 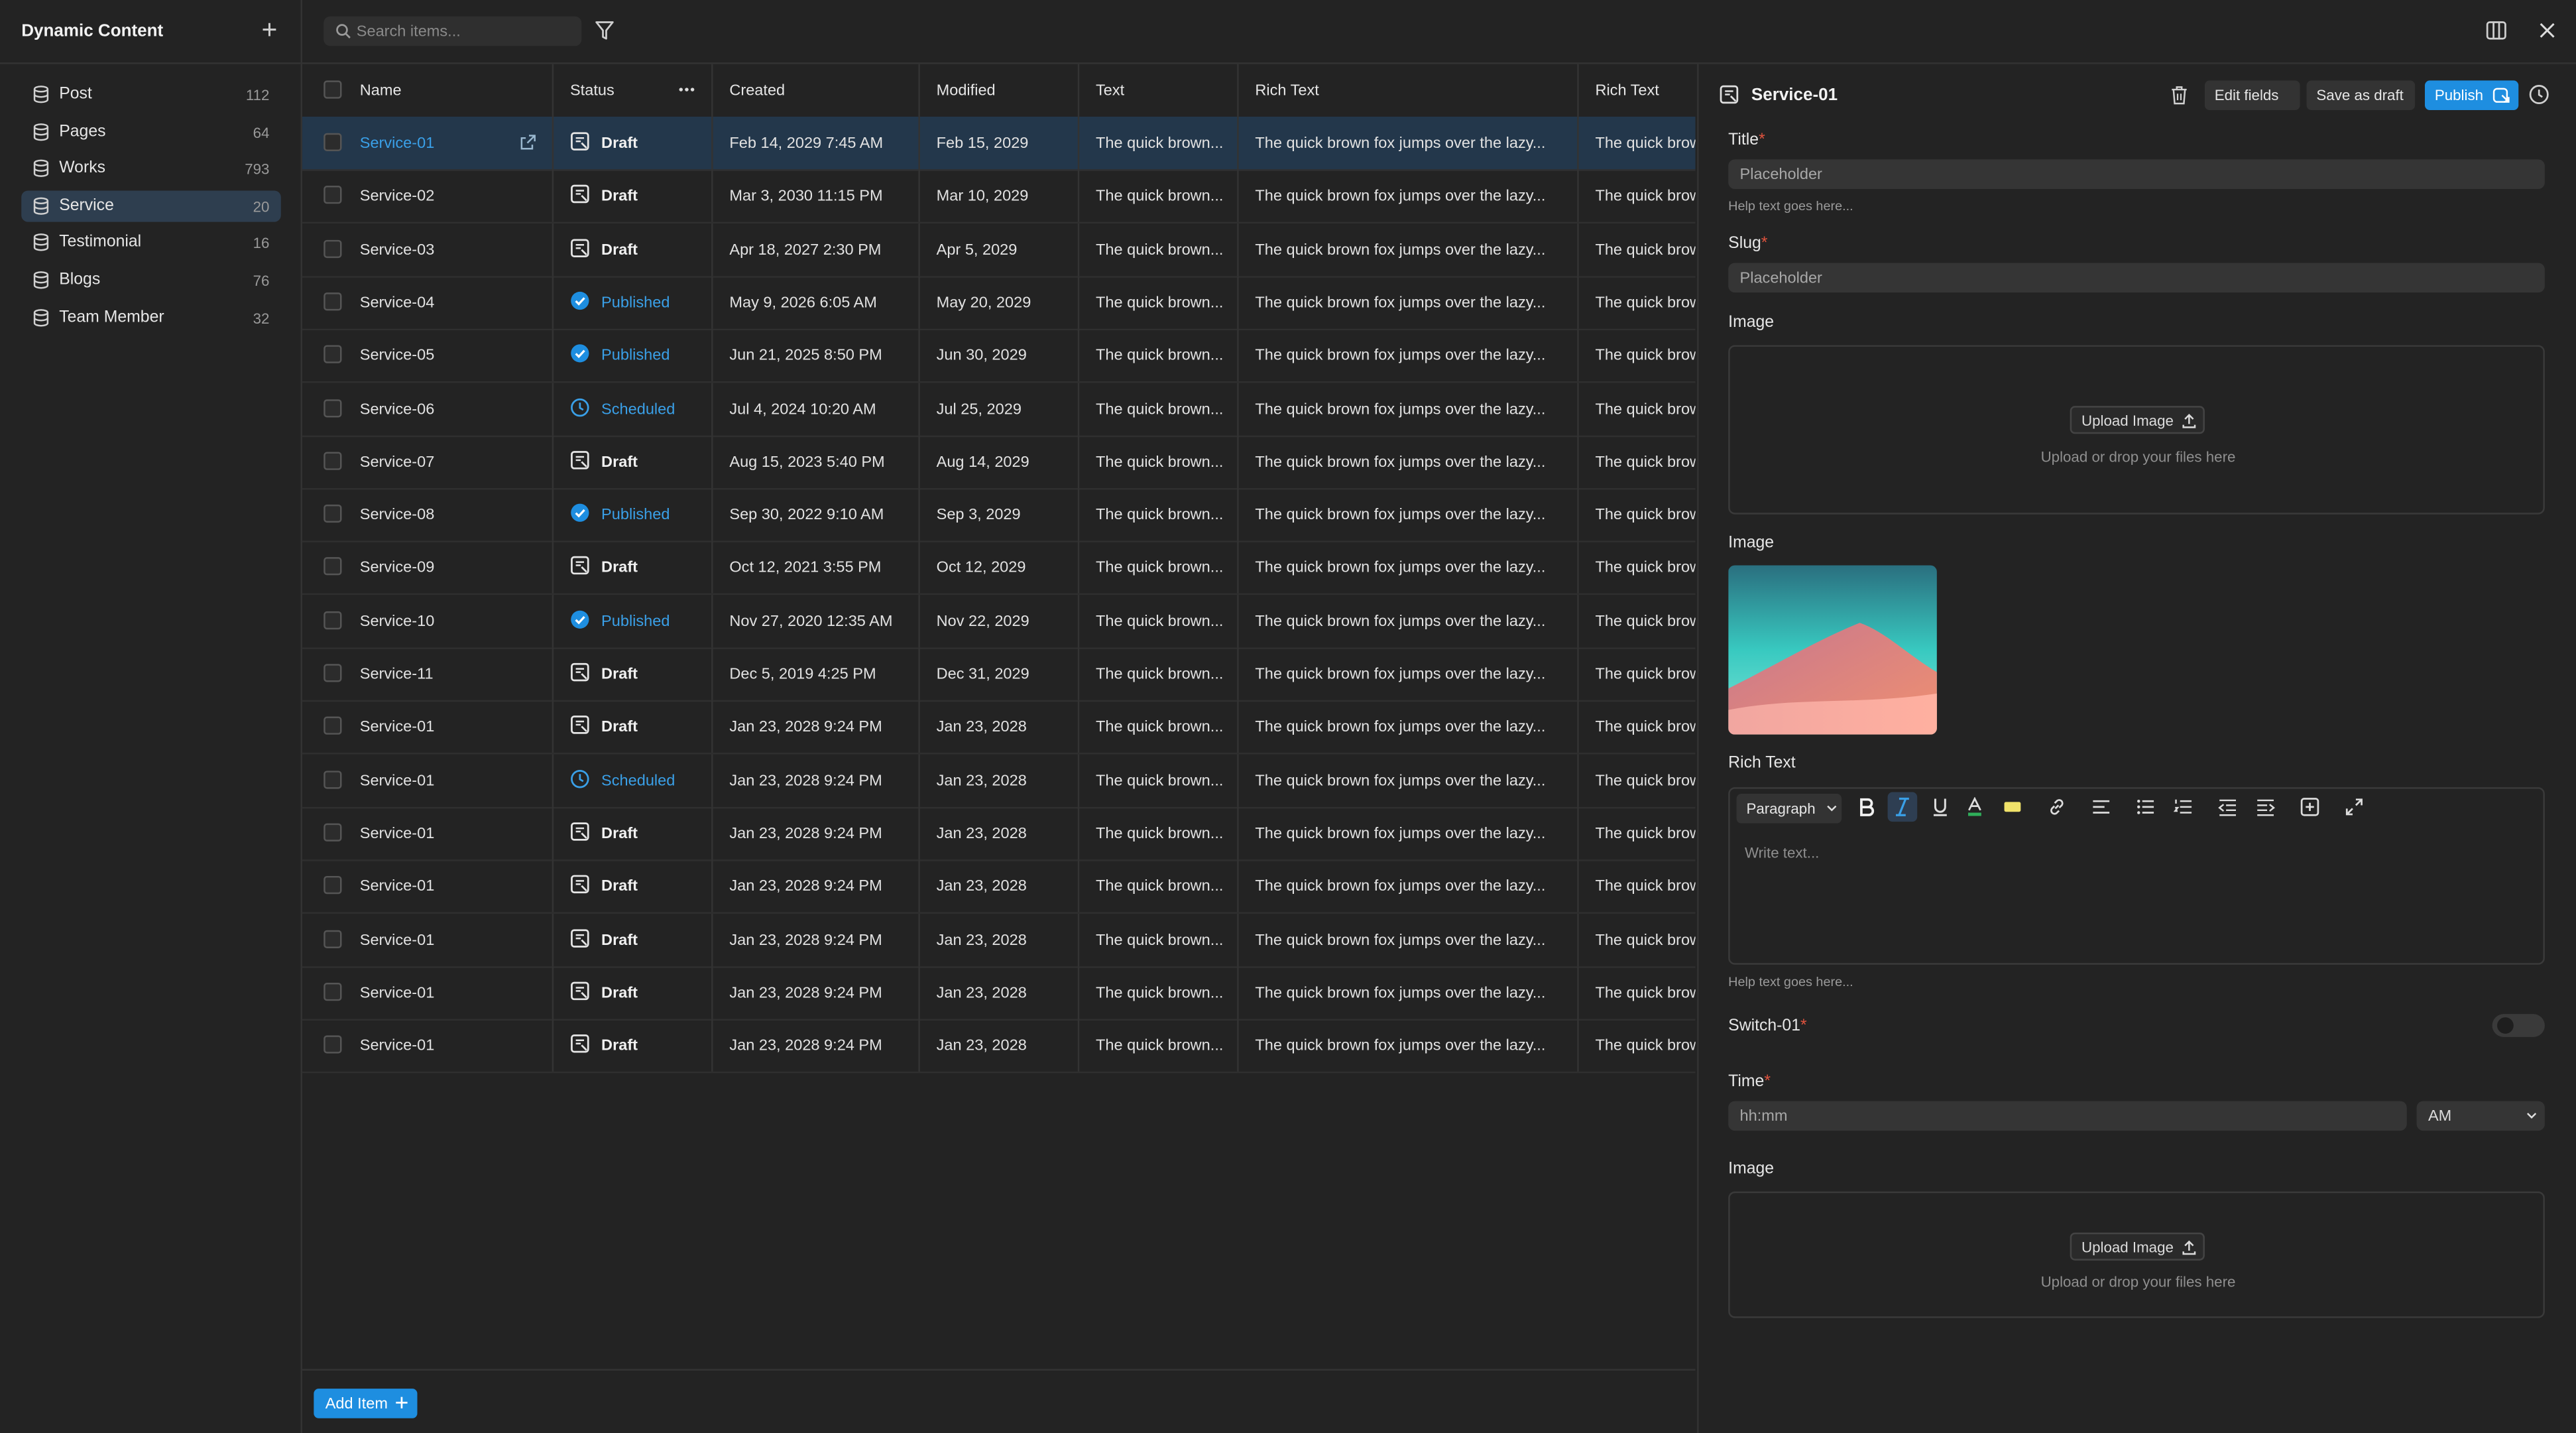 I want to click on bullet-list-icon, so click(x=2146, y=807).